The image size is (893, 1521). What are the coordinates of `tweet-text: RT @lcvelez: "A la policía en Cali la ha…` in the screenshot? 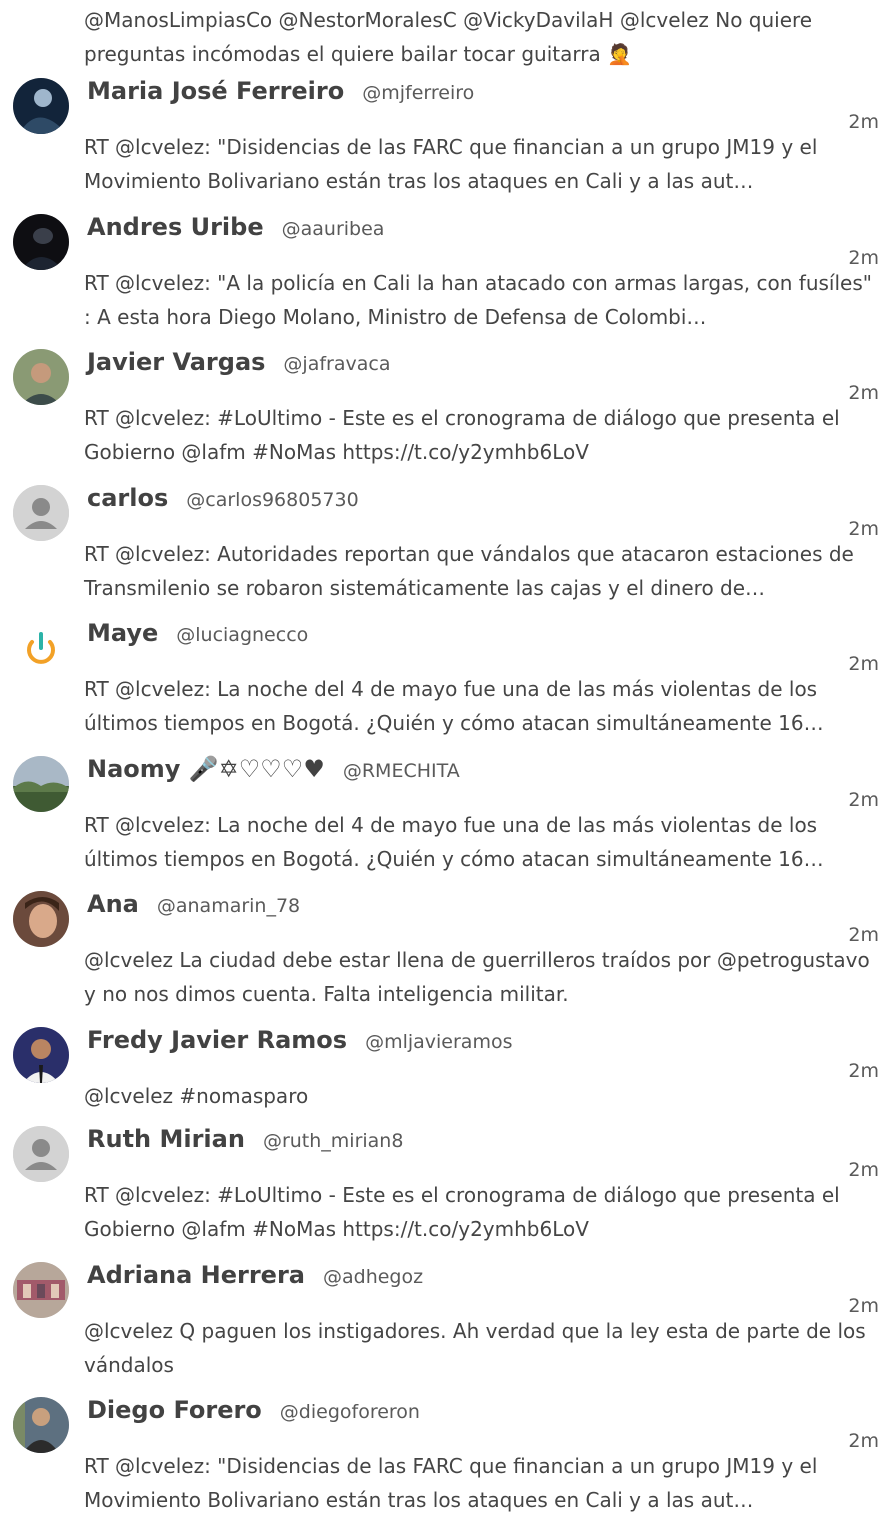 It's located at (478, 299).